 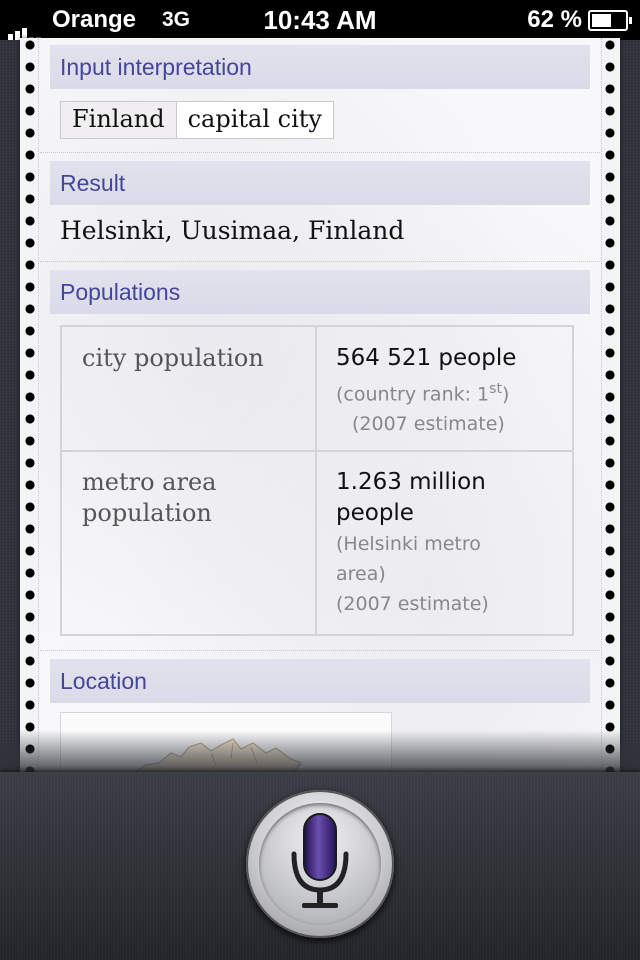 What do you see at coordinates (320, 292) in the screenshot?
I see `pod-header-populations: Populations` at bounding box center [320, 292].